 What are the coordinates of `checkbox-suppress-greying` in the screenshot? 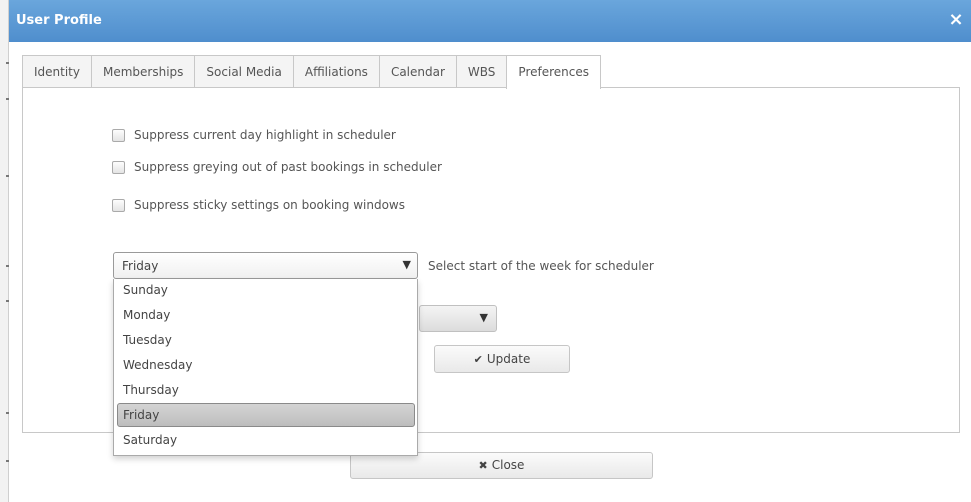 It's located at (118, 167).